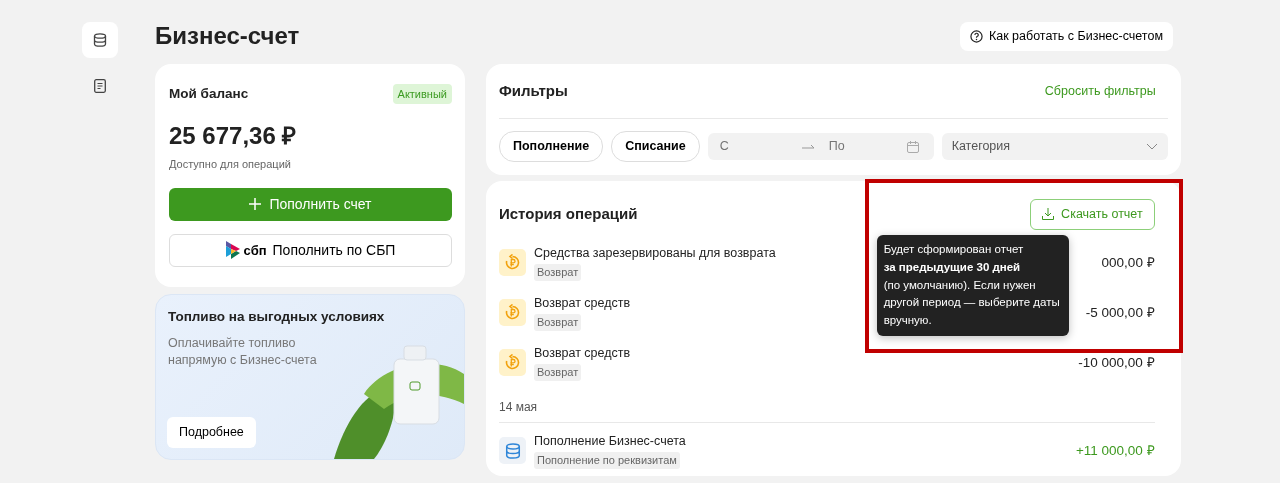 Image resolution: width=1280 pixels, height=483 pixels. I want to click on filters-title: Фильтры, so click(533, 90).